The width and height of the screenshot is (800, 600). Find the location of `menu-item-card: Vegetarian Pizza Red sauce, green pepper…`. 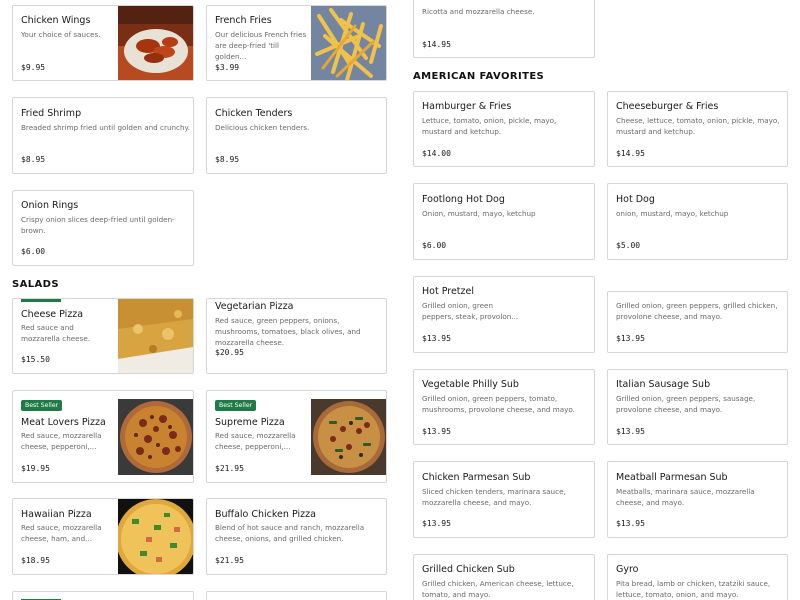

menu-item-card: Vegetarian Pizza Red sauce, green pepper… is located at coordinates (296, 336).